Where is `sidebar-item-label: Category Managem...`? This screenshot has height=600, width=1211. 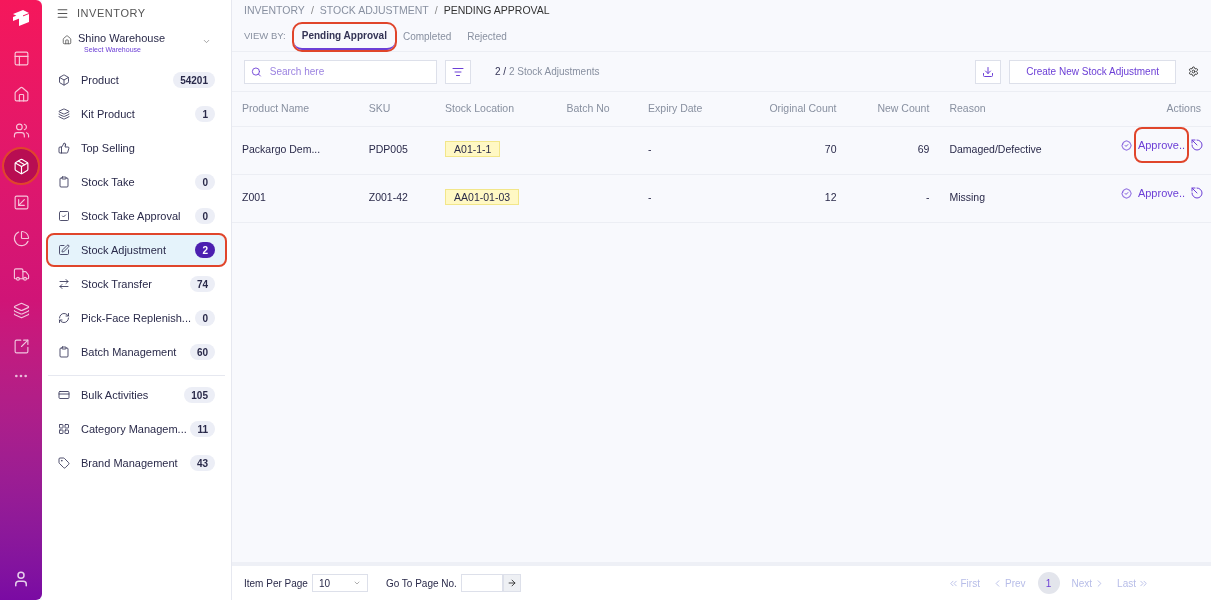 sidebar-item-label: Category Managem... is located at coordinates (134, 429).